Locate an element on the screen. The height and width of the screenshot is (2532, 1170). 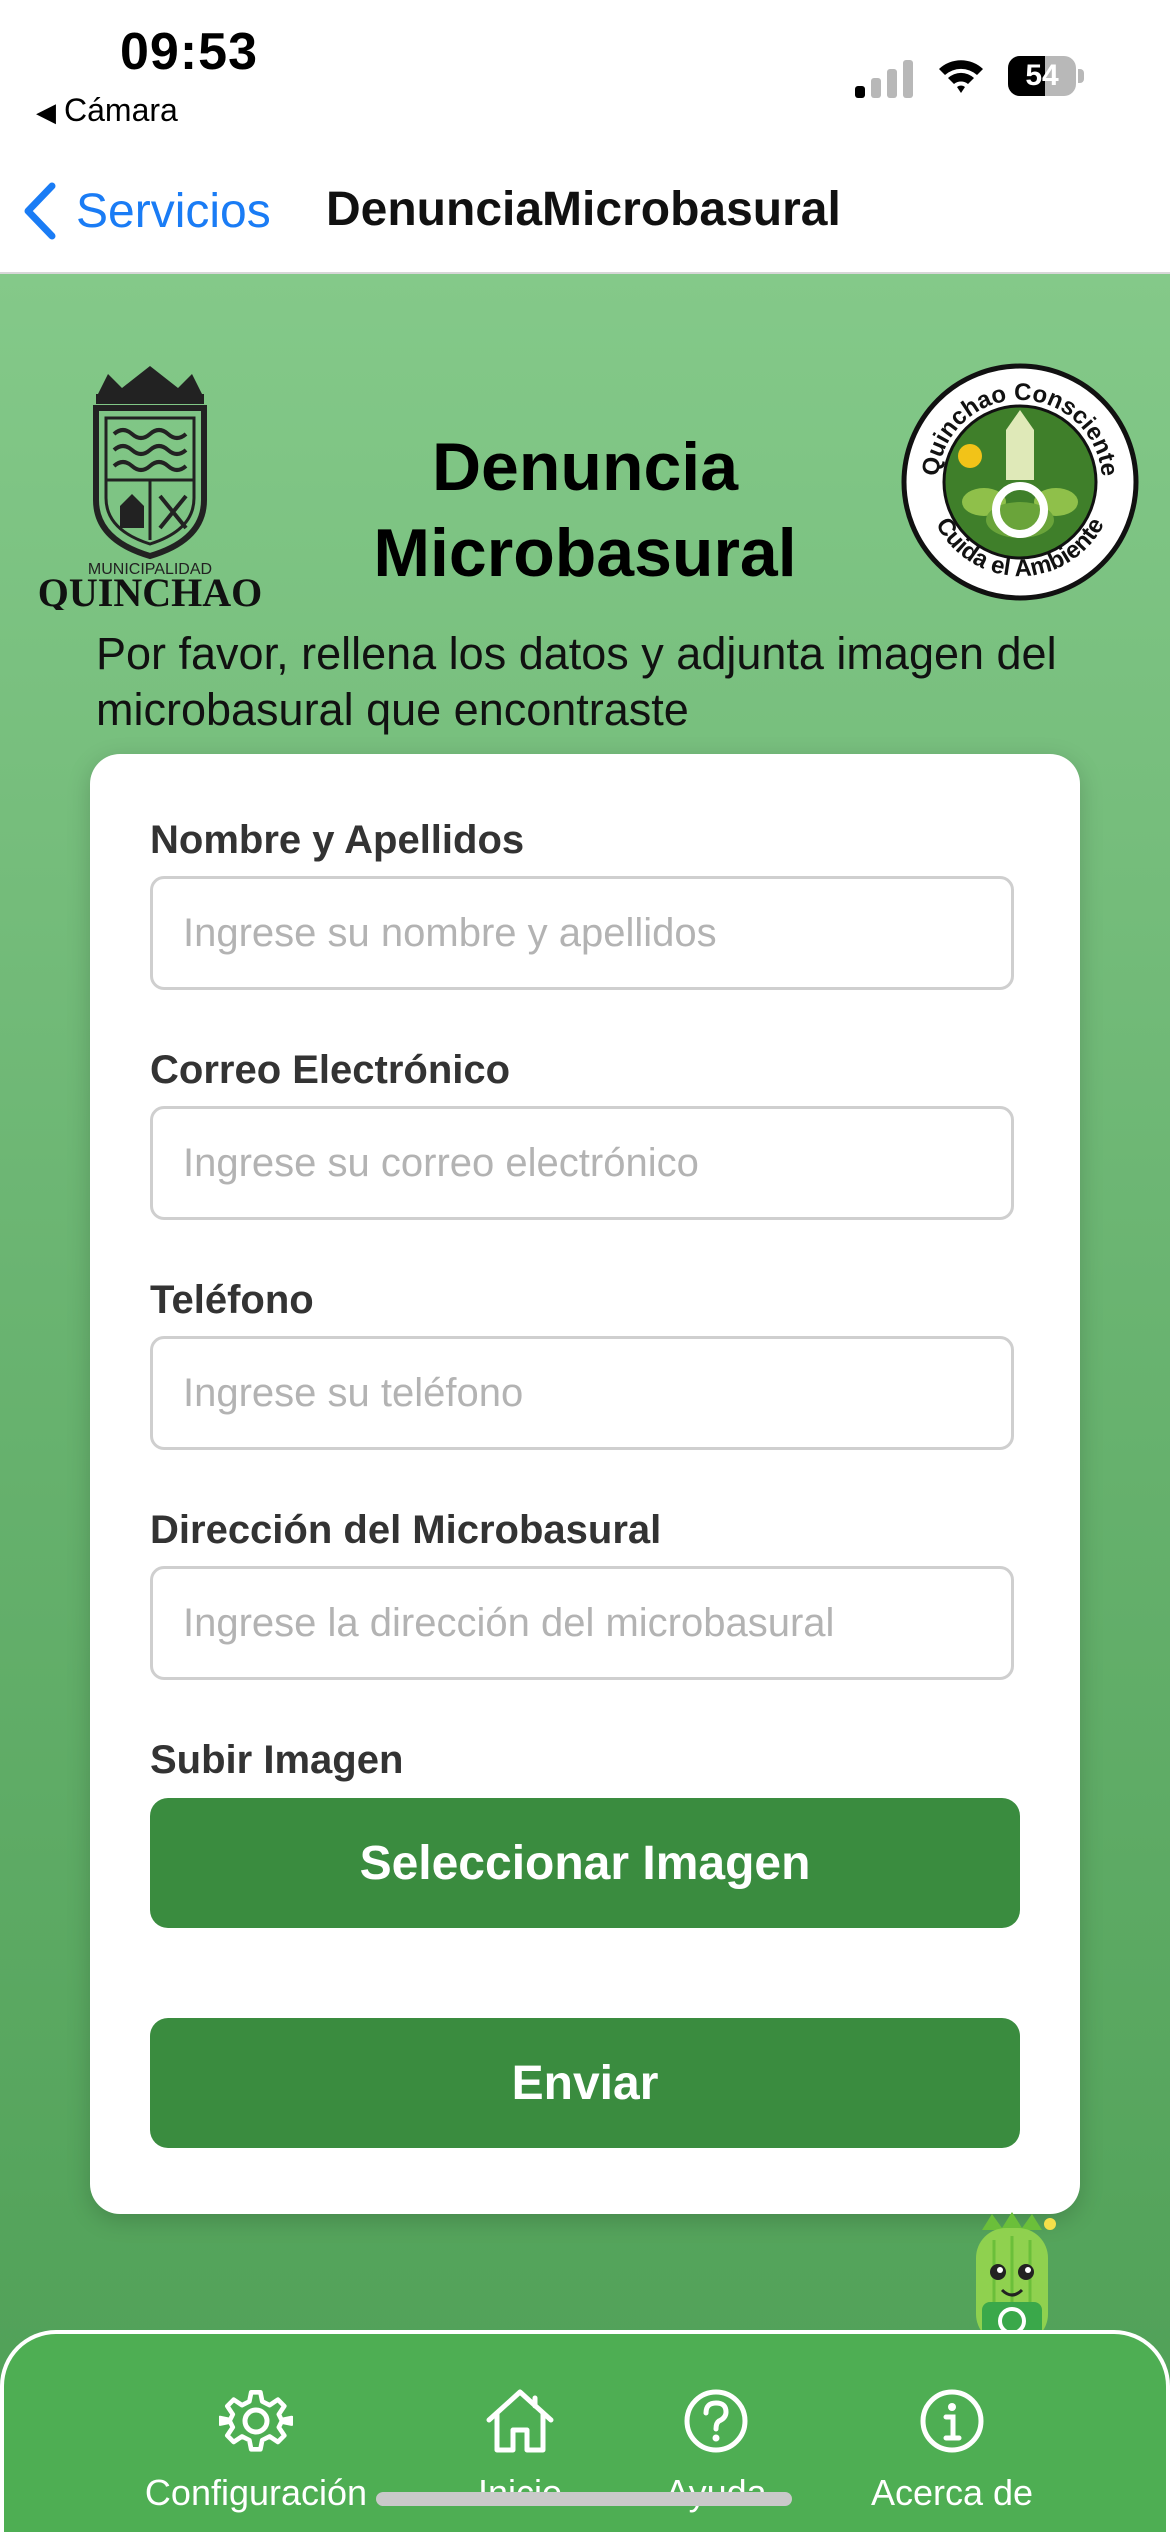
wifi-icon is located at coordinates (961, 76).